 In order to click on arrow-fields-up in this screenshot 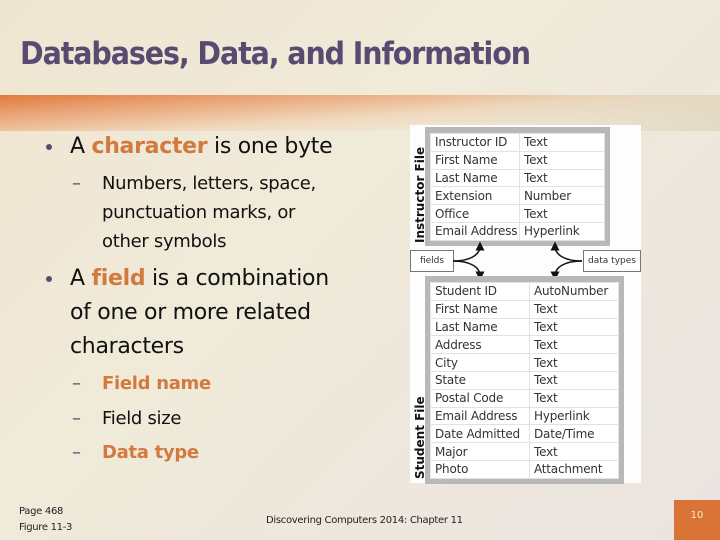, I will do `click(468, 251)`.